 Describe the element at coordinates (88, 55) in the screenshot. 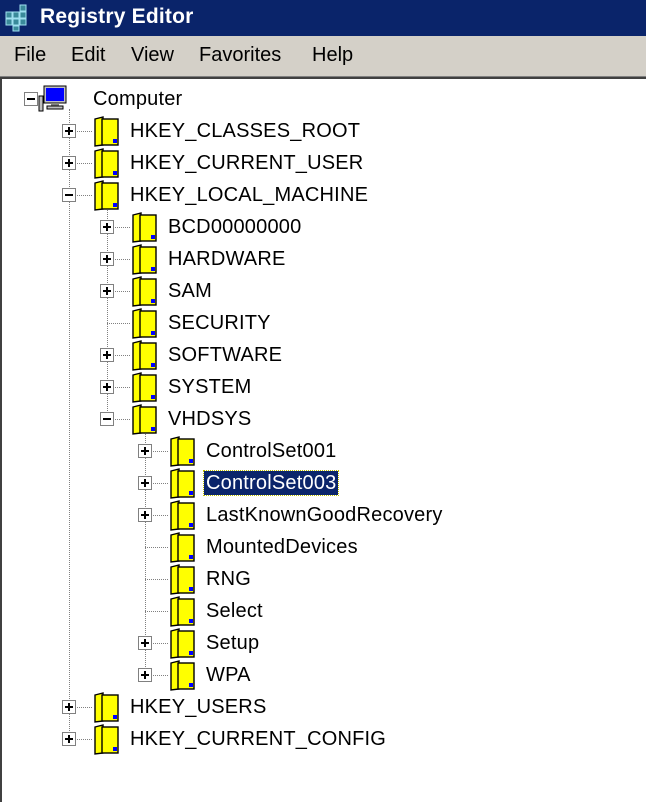

I see `menu-edit: Edit` at that location.